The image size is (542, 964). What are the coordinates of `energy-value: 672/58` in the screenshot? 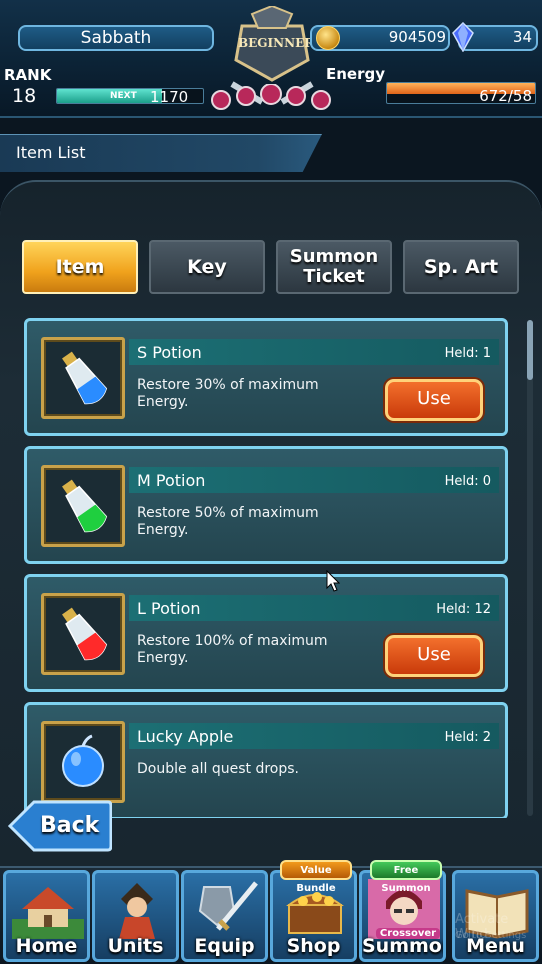 It's located at (505, 96).